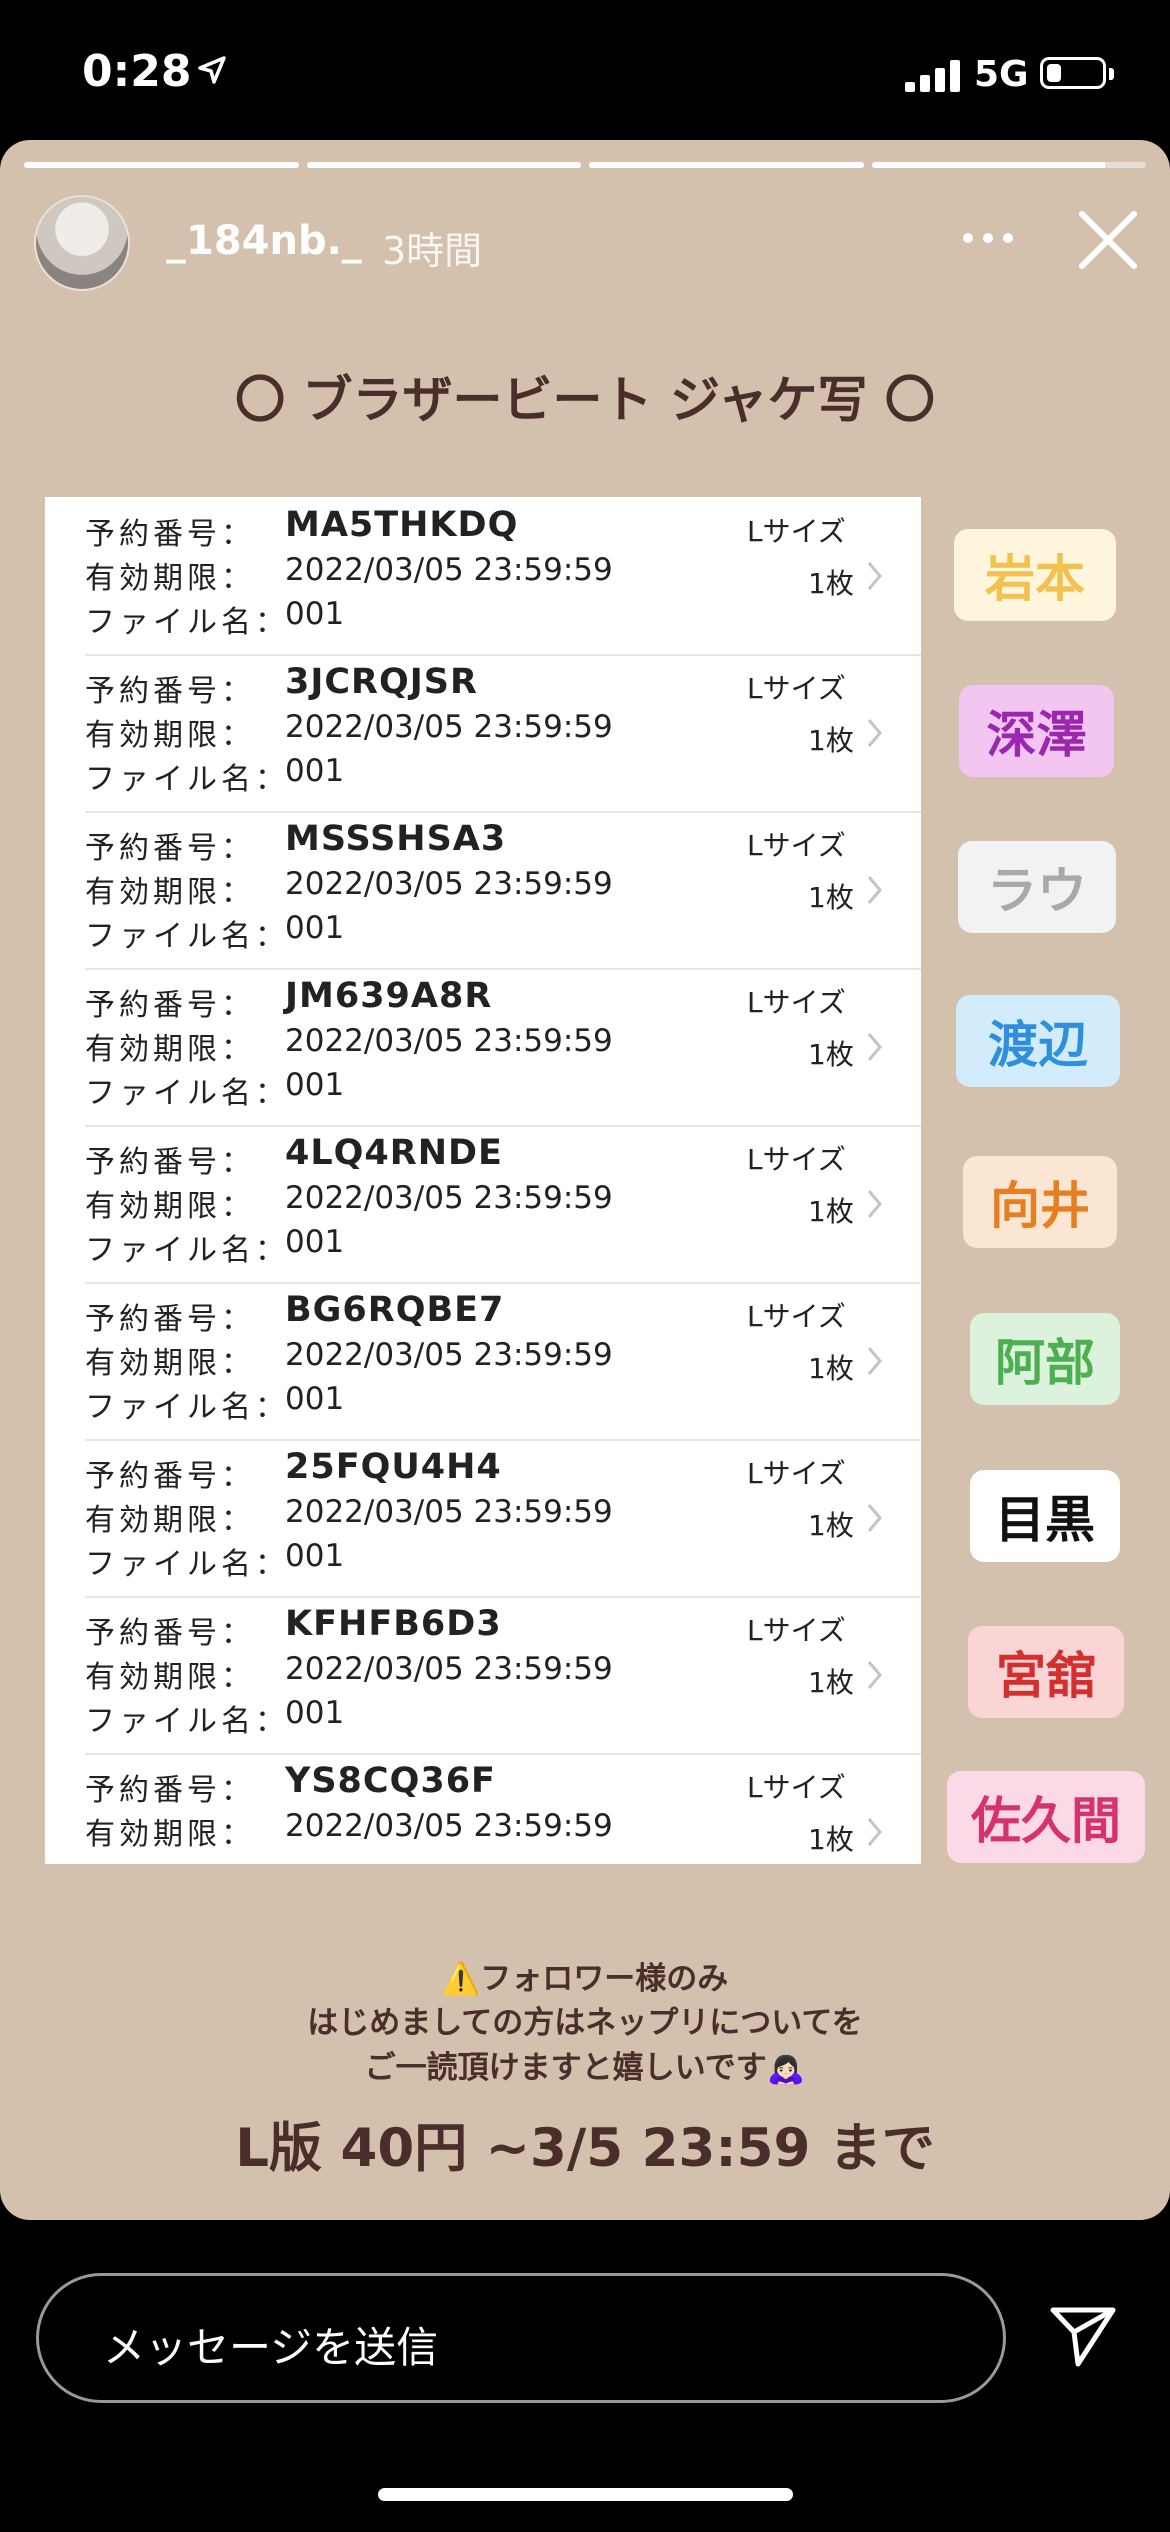  Describe the element at coordinates (1045, 1359) in the screenshot. I see `member-tag: 阿部` at that location.